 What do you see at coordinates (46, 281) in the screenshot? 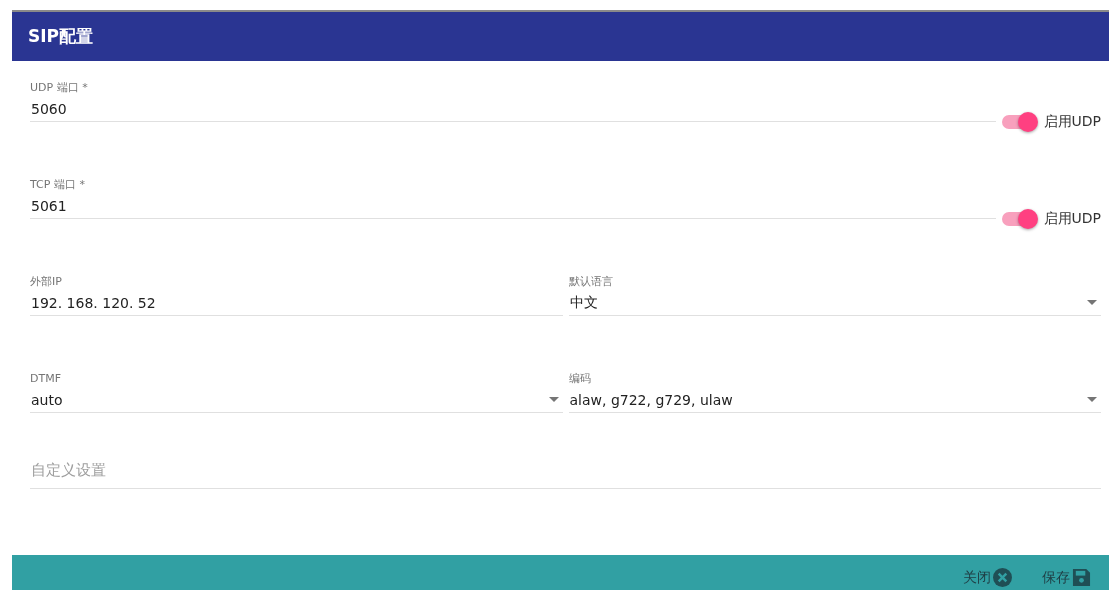
I see `field-label: 外部IP` at bounding box center [46, 281].